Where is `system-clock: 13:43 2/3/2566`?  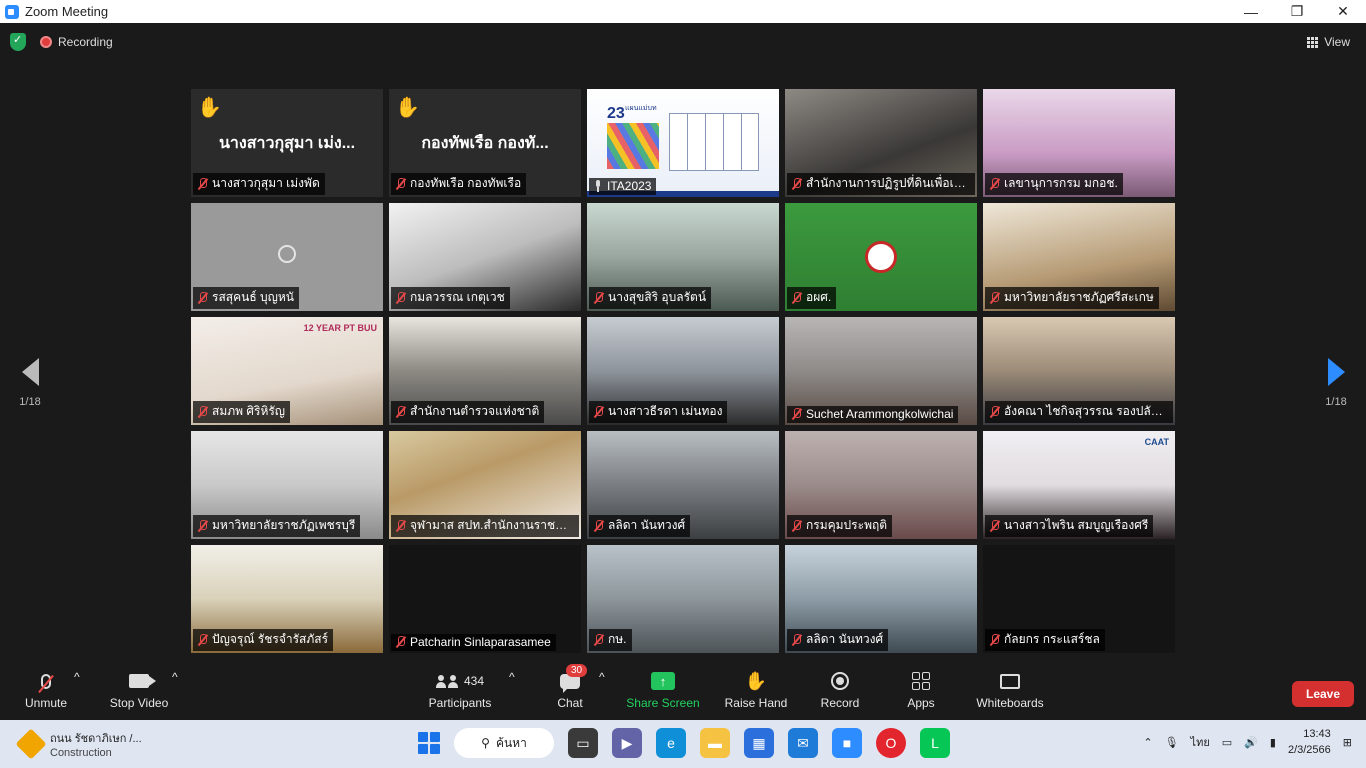 system-clock: 13:43 2/3/2566 is located at coordinates (1309, 742).